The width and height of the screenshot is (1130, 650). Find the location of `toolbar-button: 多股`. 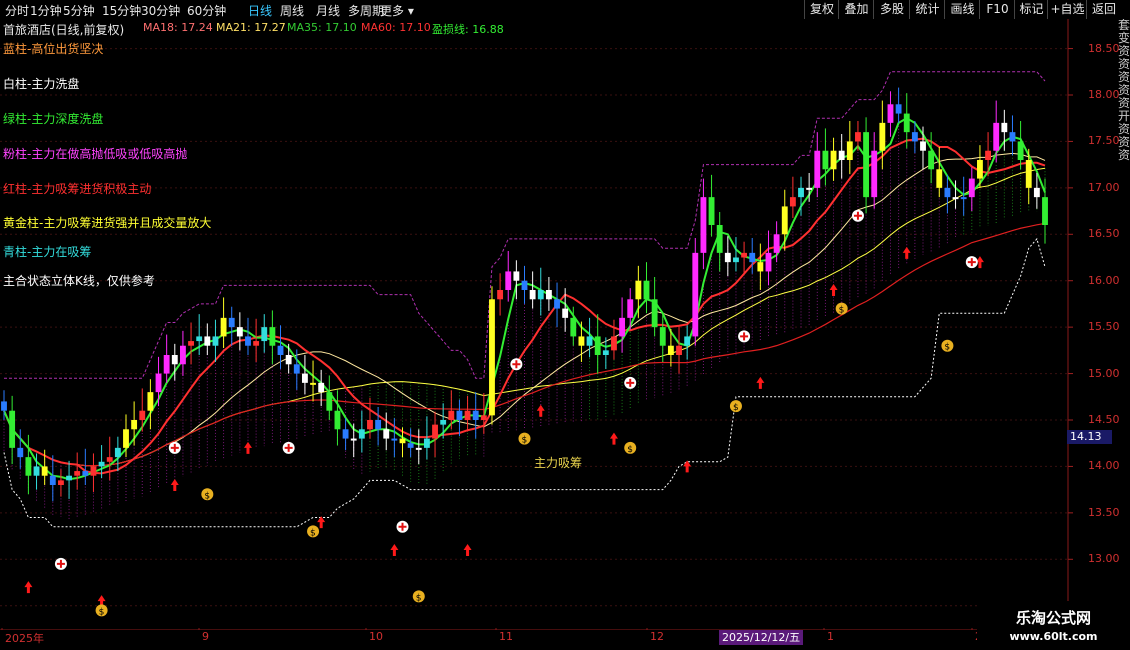

toolbar-button: 多股 is located at coordinates (891, 9).